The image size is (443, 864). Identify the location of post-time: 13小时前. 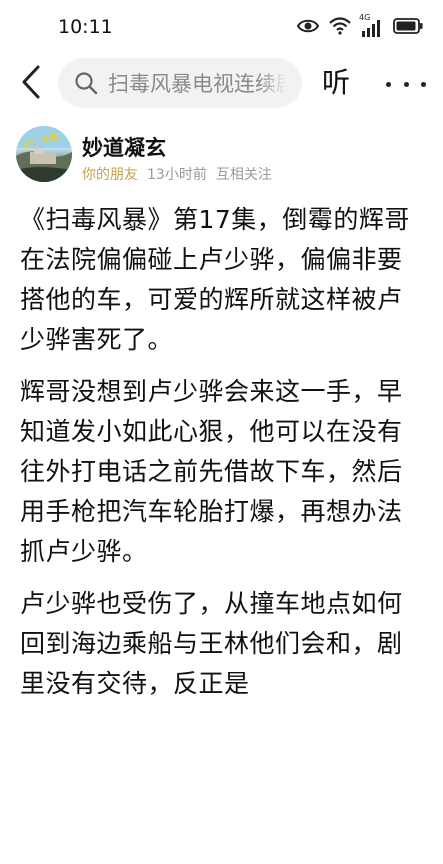
(177, 175).